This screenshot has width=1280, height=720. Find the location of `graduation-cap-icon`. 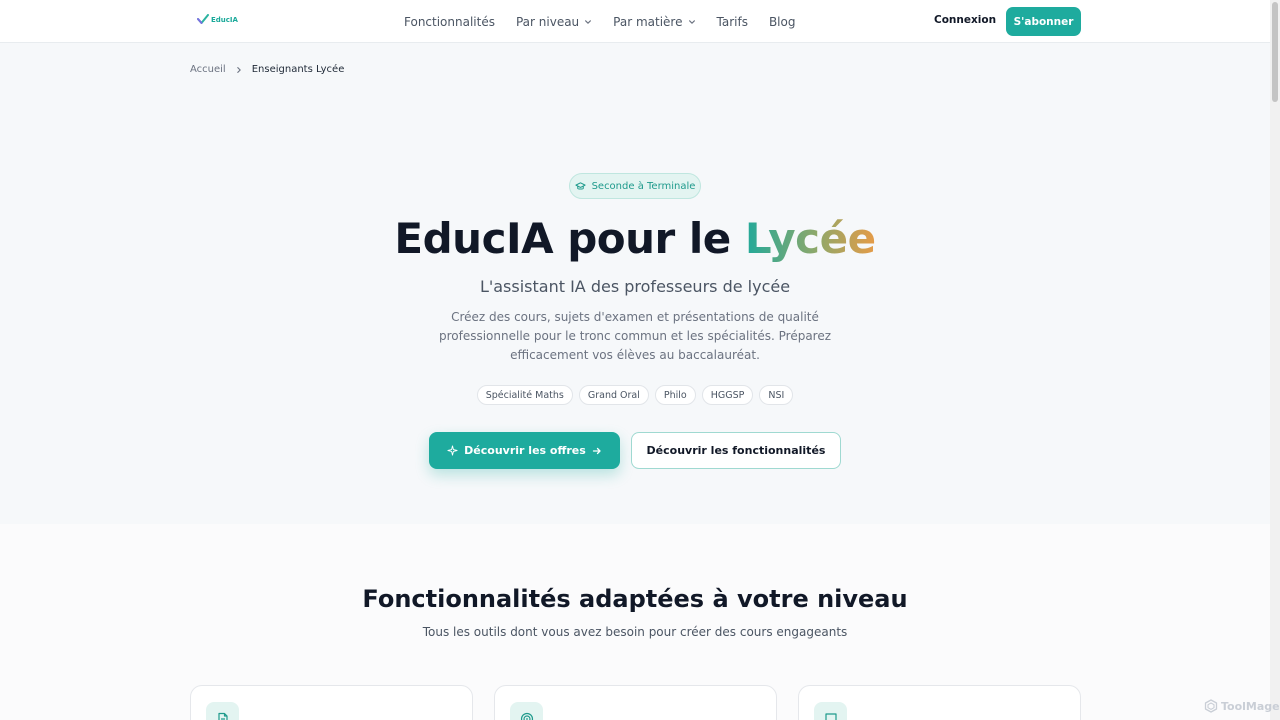

graduation-cap-icon is located at coordinates (580, 185).